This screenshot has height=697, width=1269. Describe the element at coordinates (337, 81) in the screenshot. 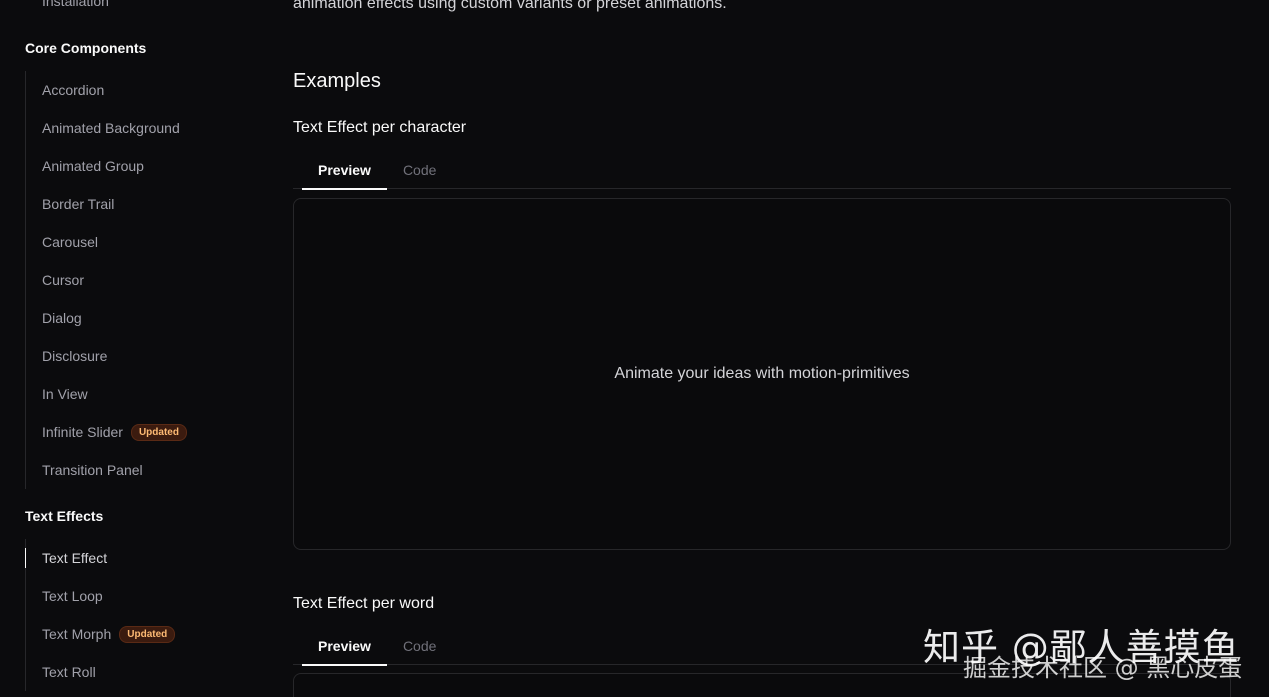

I see `examples-heading: Examples` at that location.